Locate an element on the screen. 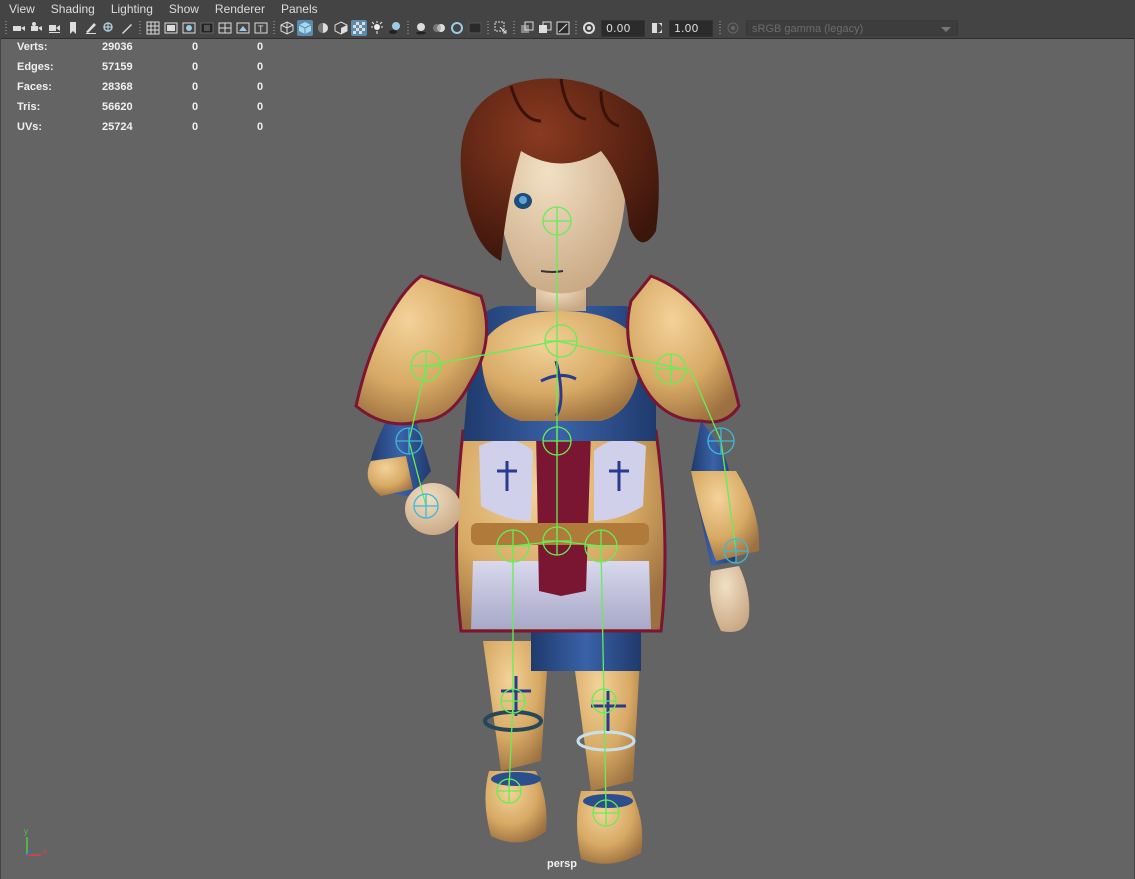 Image resolution: width=1135 pixels, height=879 pixels. camera-select-icon is located at coordinates (19, 28).